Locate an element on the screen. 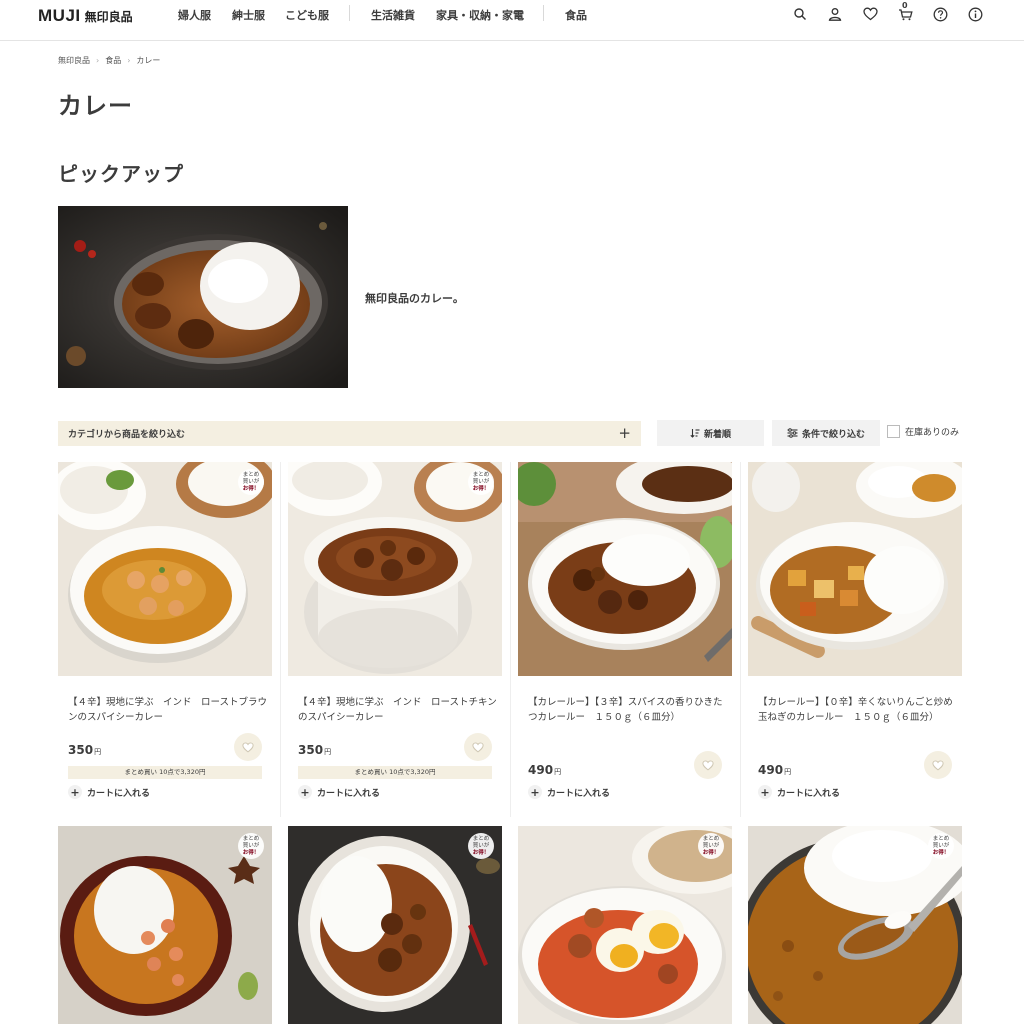 This screenshot has height=1024, width=1024. nav-furniture: 家具・収納・家電 is located at coordinates (480, 15).